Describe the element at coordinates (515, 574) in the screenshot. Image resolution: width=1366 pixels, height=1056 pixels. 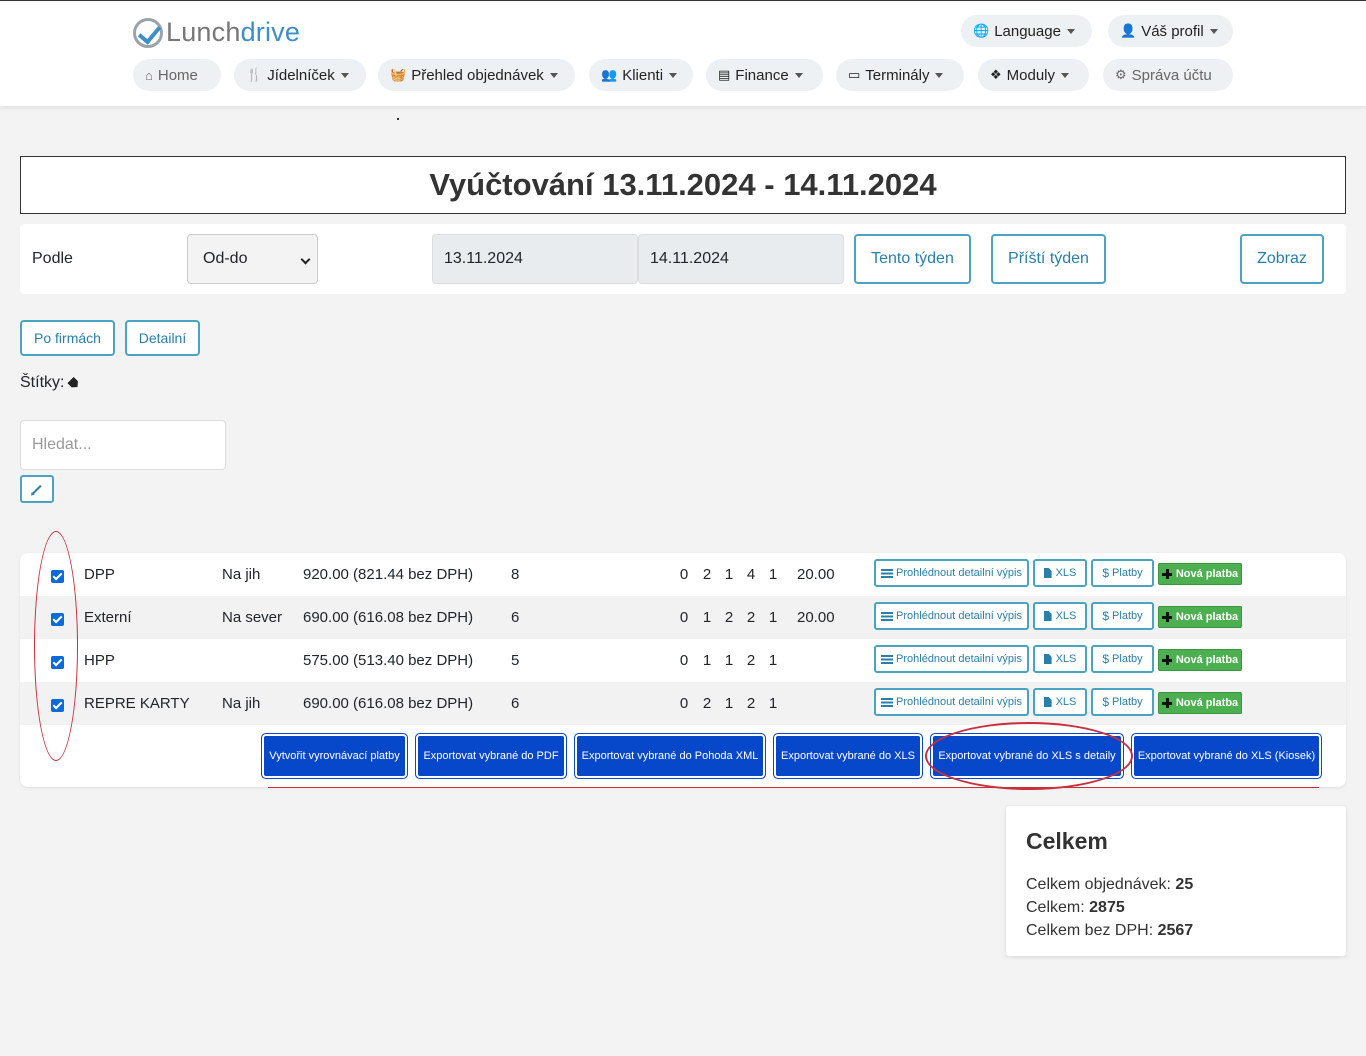
I see `order-count: 8` at that location.